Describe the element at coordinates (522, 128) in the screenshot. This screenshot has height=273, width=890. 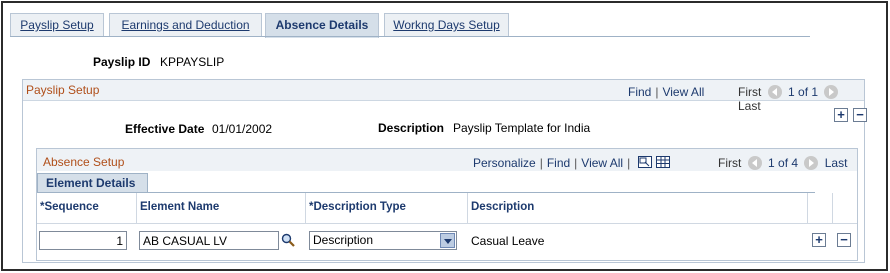
I see `description-value: Payslip Template for India` at that location.